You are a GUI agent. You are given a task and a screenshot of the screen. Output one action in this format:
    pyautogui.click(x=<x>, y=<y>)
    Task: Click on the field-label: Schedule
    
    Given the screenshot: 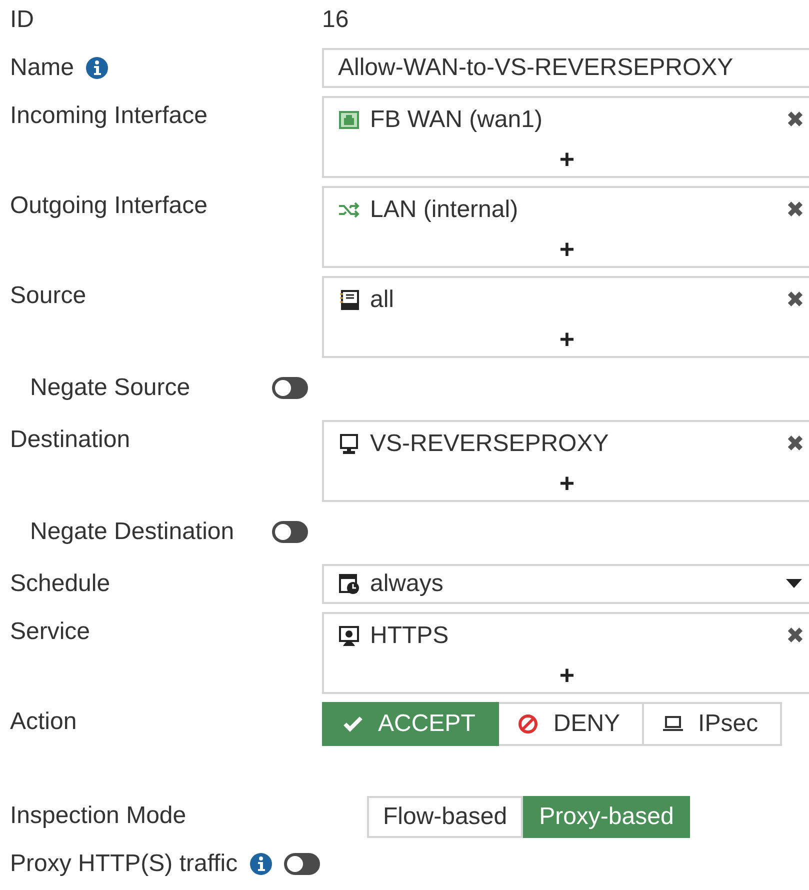 What is the action you would take?
    pyautogui.click(x=60, y=584)
    